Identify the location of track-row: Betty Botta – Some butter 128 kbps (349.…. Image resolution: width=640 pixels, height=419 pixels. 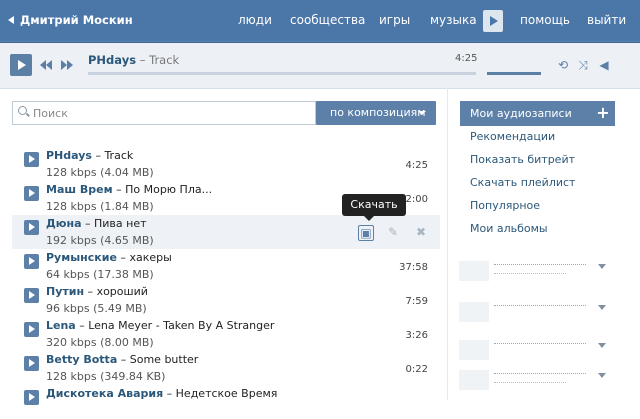
(226, 368).